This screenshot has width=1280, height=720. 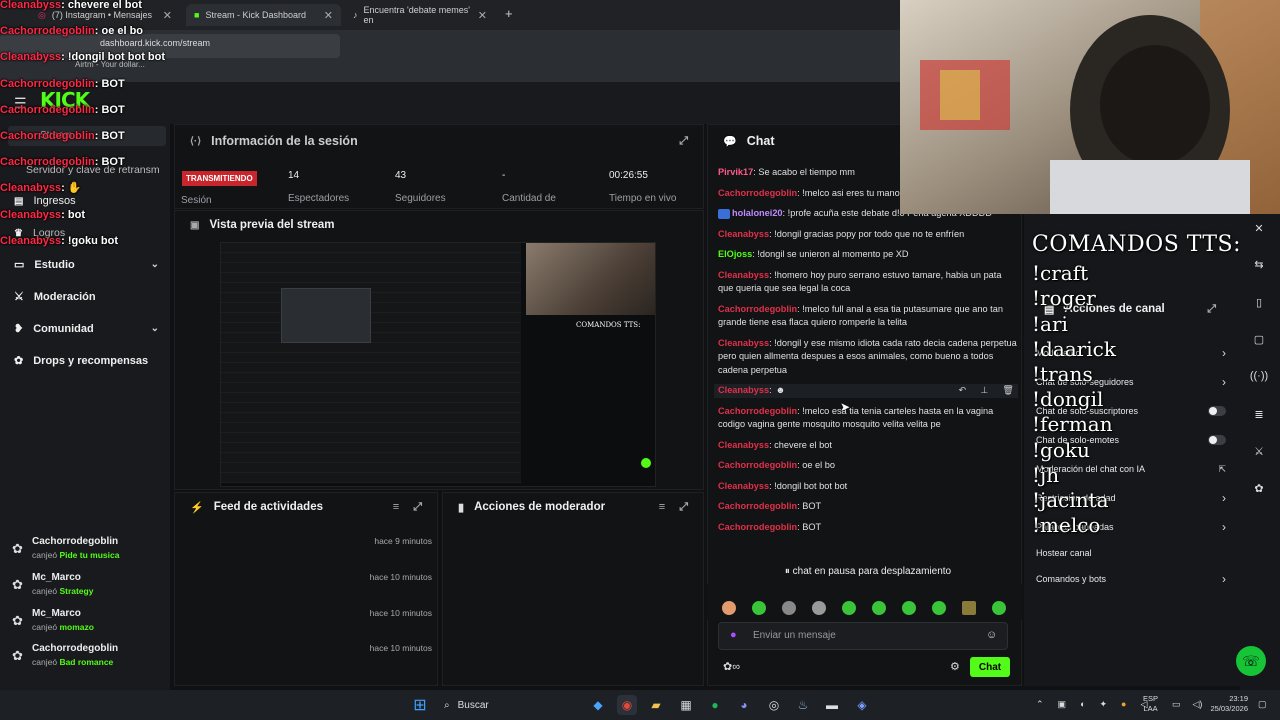 What do you see at coordinates (686, 705) in the screenshot?
I see `store-icon: ▦` at bounding box center [686, 705].